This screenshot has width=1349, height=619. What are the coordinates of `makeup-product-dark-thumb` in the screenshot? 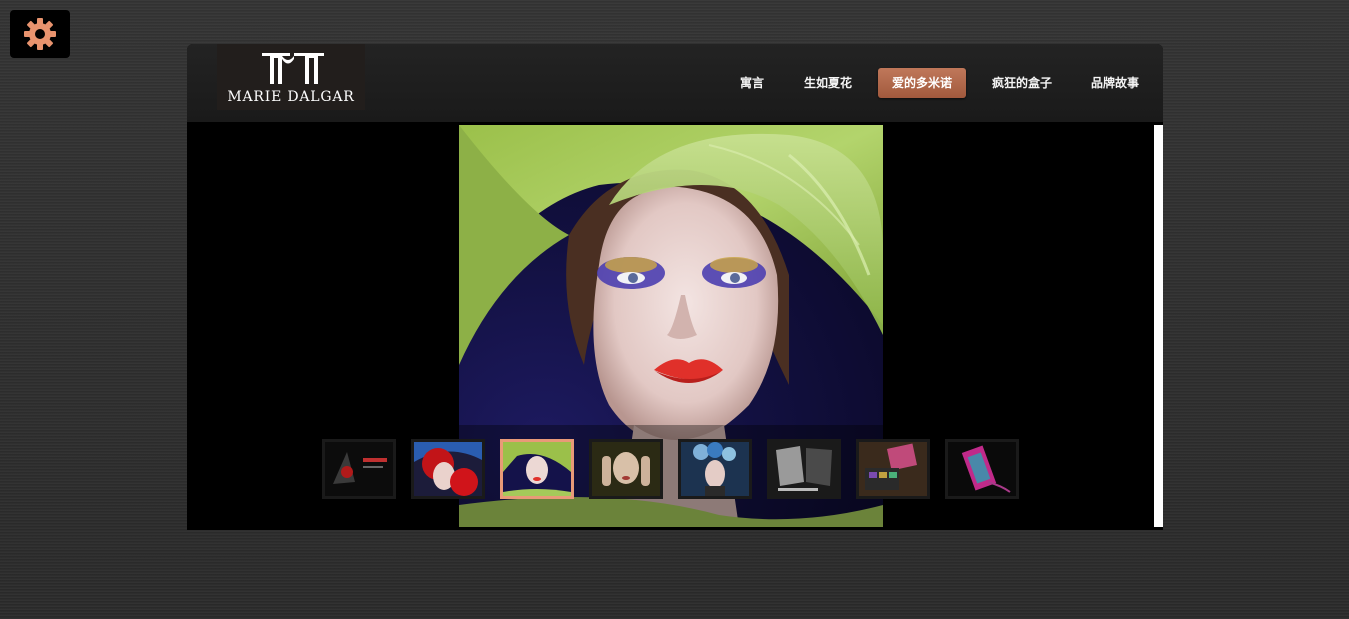 It's located at (359, 469).